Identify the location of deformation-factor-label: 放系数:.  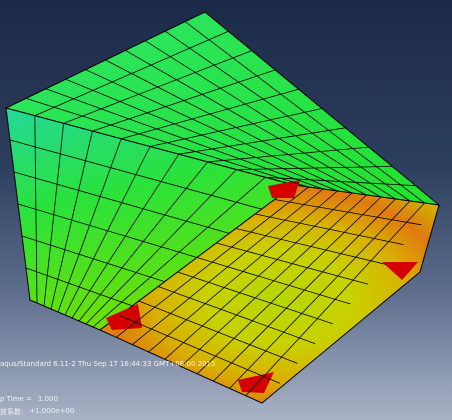
(12, 412).